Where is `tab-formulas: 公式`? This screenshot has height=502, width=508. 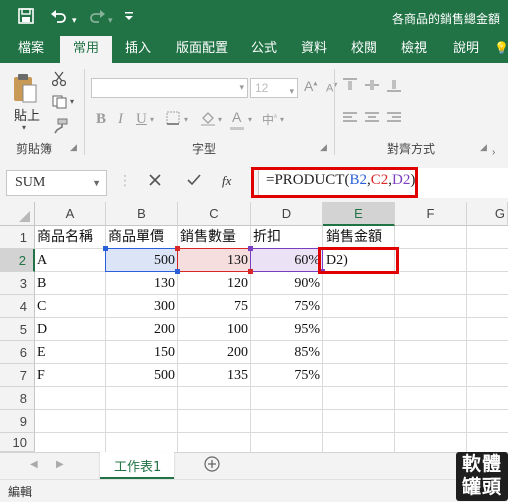 tab-formulas: 公式 is located at coordinates (264, 49).